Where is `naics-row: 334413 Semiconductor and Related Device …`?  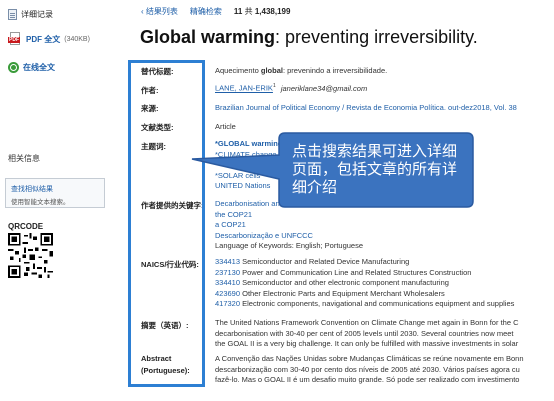 naics-row: 334413 Semiconductor and Related Device … is located at coordinates (384, 262).